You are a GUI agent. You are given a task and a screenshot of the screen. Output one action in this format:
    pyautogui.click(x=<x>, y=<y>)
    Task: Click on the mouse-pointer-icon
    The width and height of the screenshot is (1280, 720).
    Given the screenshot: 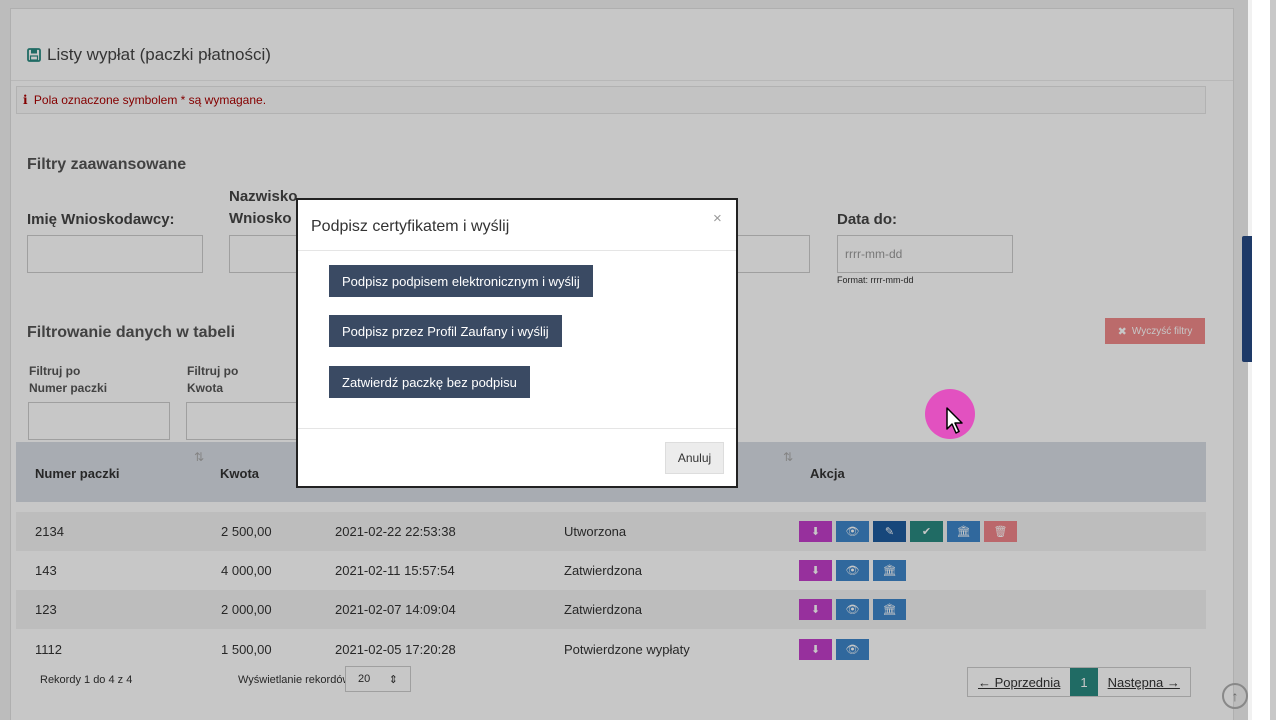 What is the action you would take?
    pyautogui.click(x=954, y=420)
    